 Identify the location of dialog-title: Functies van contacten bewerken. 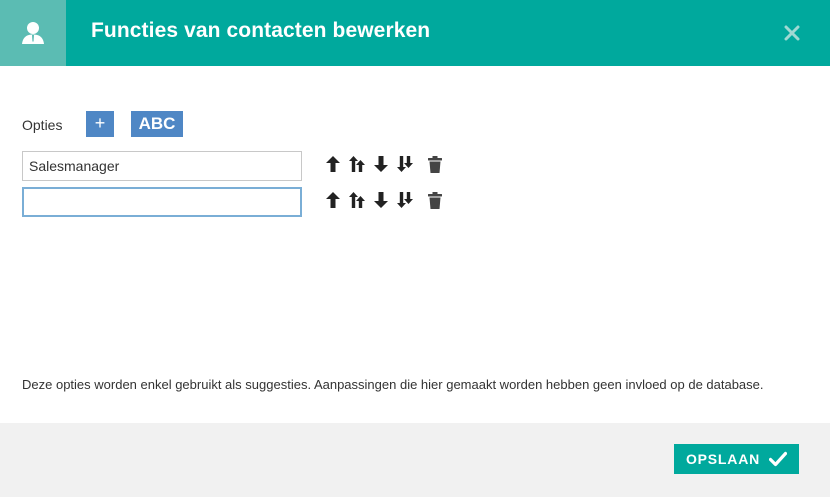
(261, 30).